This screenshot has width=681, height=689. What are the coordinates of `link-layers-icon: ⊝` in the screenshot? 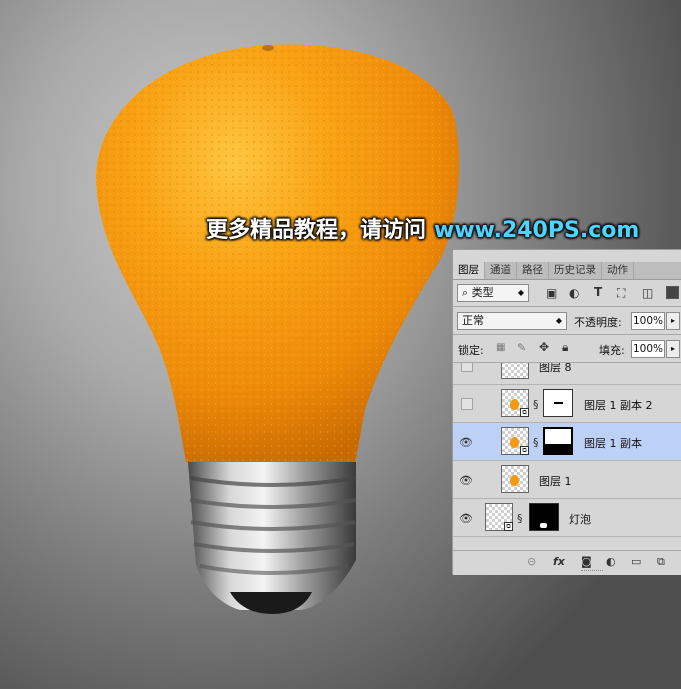 It's located at (531, 561).